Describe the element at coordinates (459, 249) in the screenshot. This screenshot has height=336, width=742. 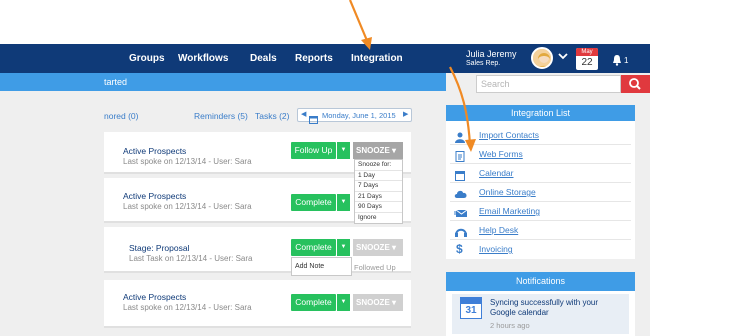
I see `dollar-icon: $` at that location.